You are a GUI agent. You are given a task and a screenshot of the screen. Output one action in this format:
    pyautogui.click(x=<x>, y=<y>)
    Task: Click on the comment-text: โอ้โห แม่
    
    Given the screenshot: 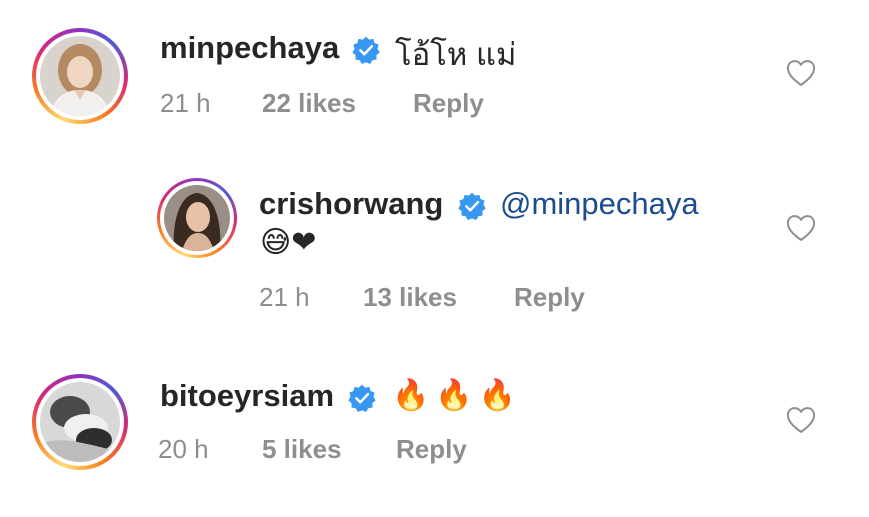 What is the action you would take?
    pyautogui.click(x=456, y=54)
    